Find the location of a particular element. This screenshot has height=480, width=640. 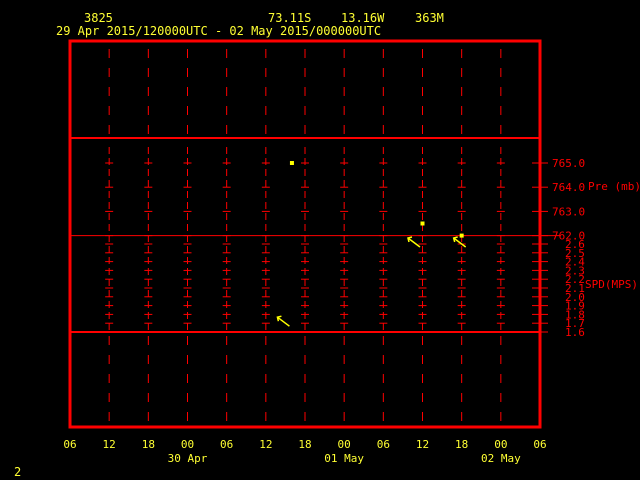

speed-tick-label: 1.6 is located at coordinates (575, 332).